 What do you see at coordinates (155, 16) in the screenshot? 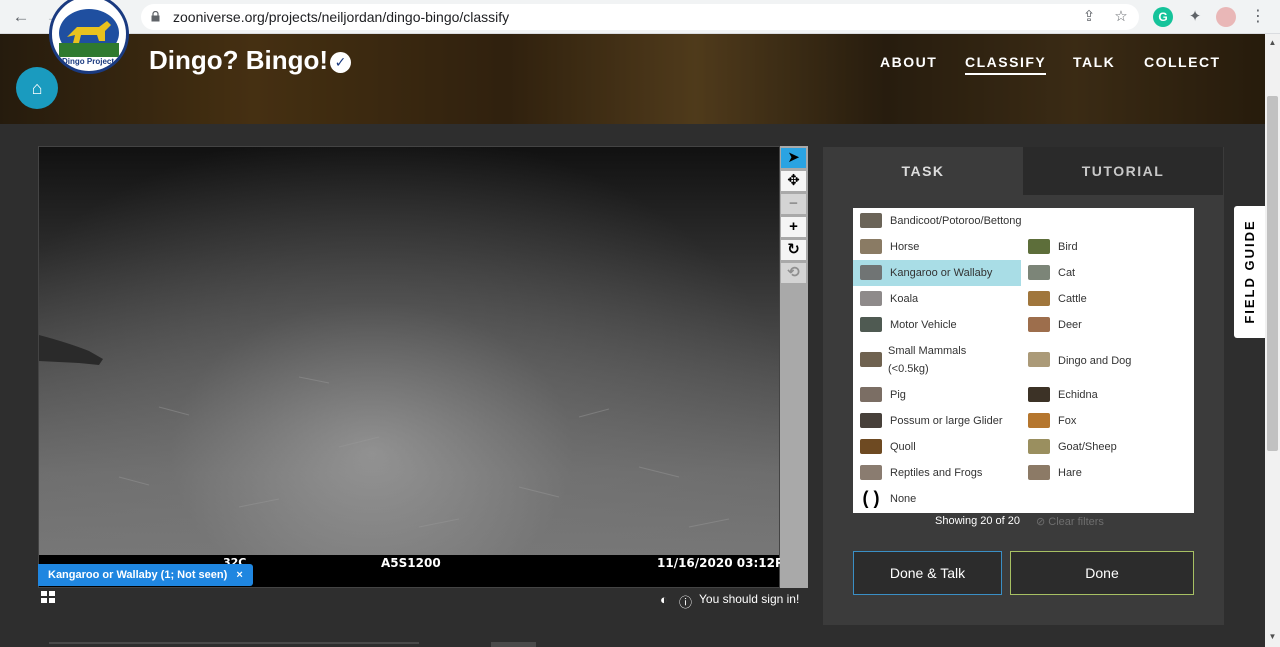
I see `lock-icon` at bounding box center [155, 16].